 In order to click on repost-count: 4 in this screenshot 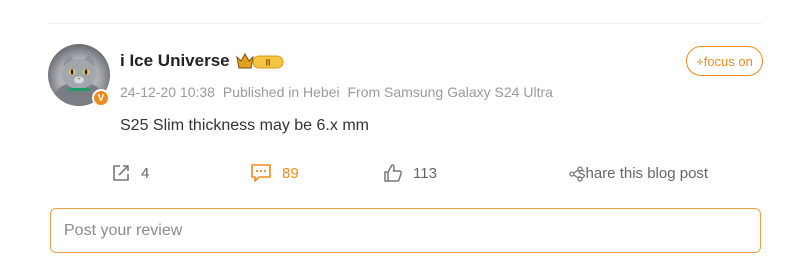, I will do `click(145, 173)`.